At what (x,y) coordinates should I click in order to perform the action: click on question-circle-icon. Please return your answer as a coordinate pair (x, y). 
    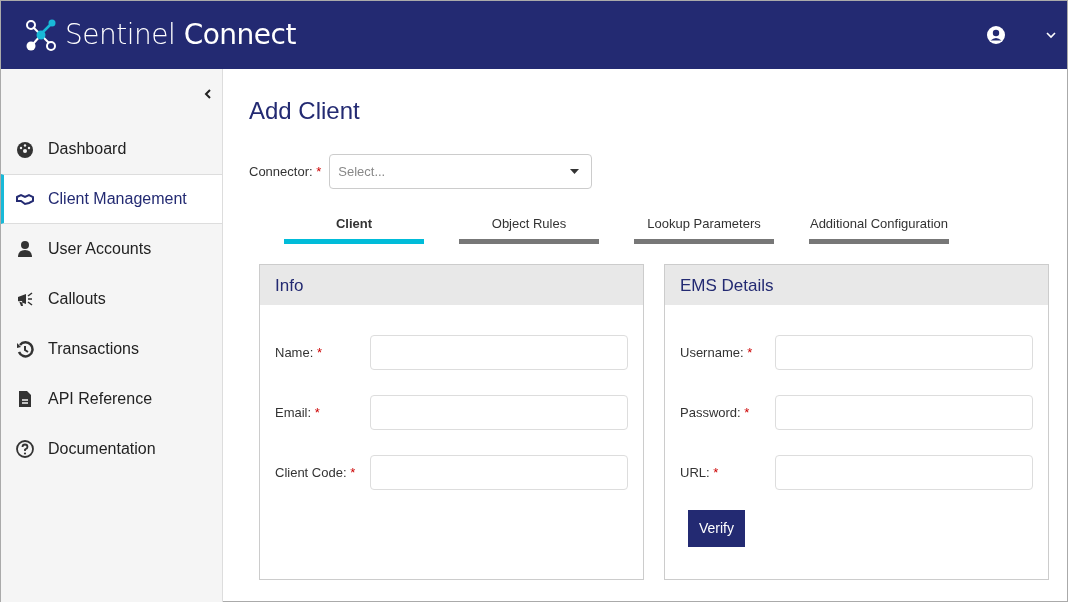
    Looking at the image, I should click on (25, 449).